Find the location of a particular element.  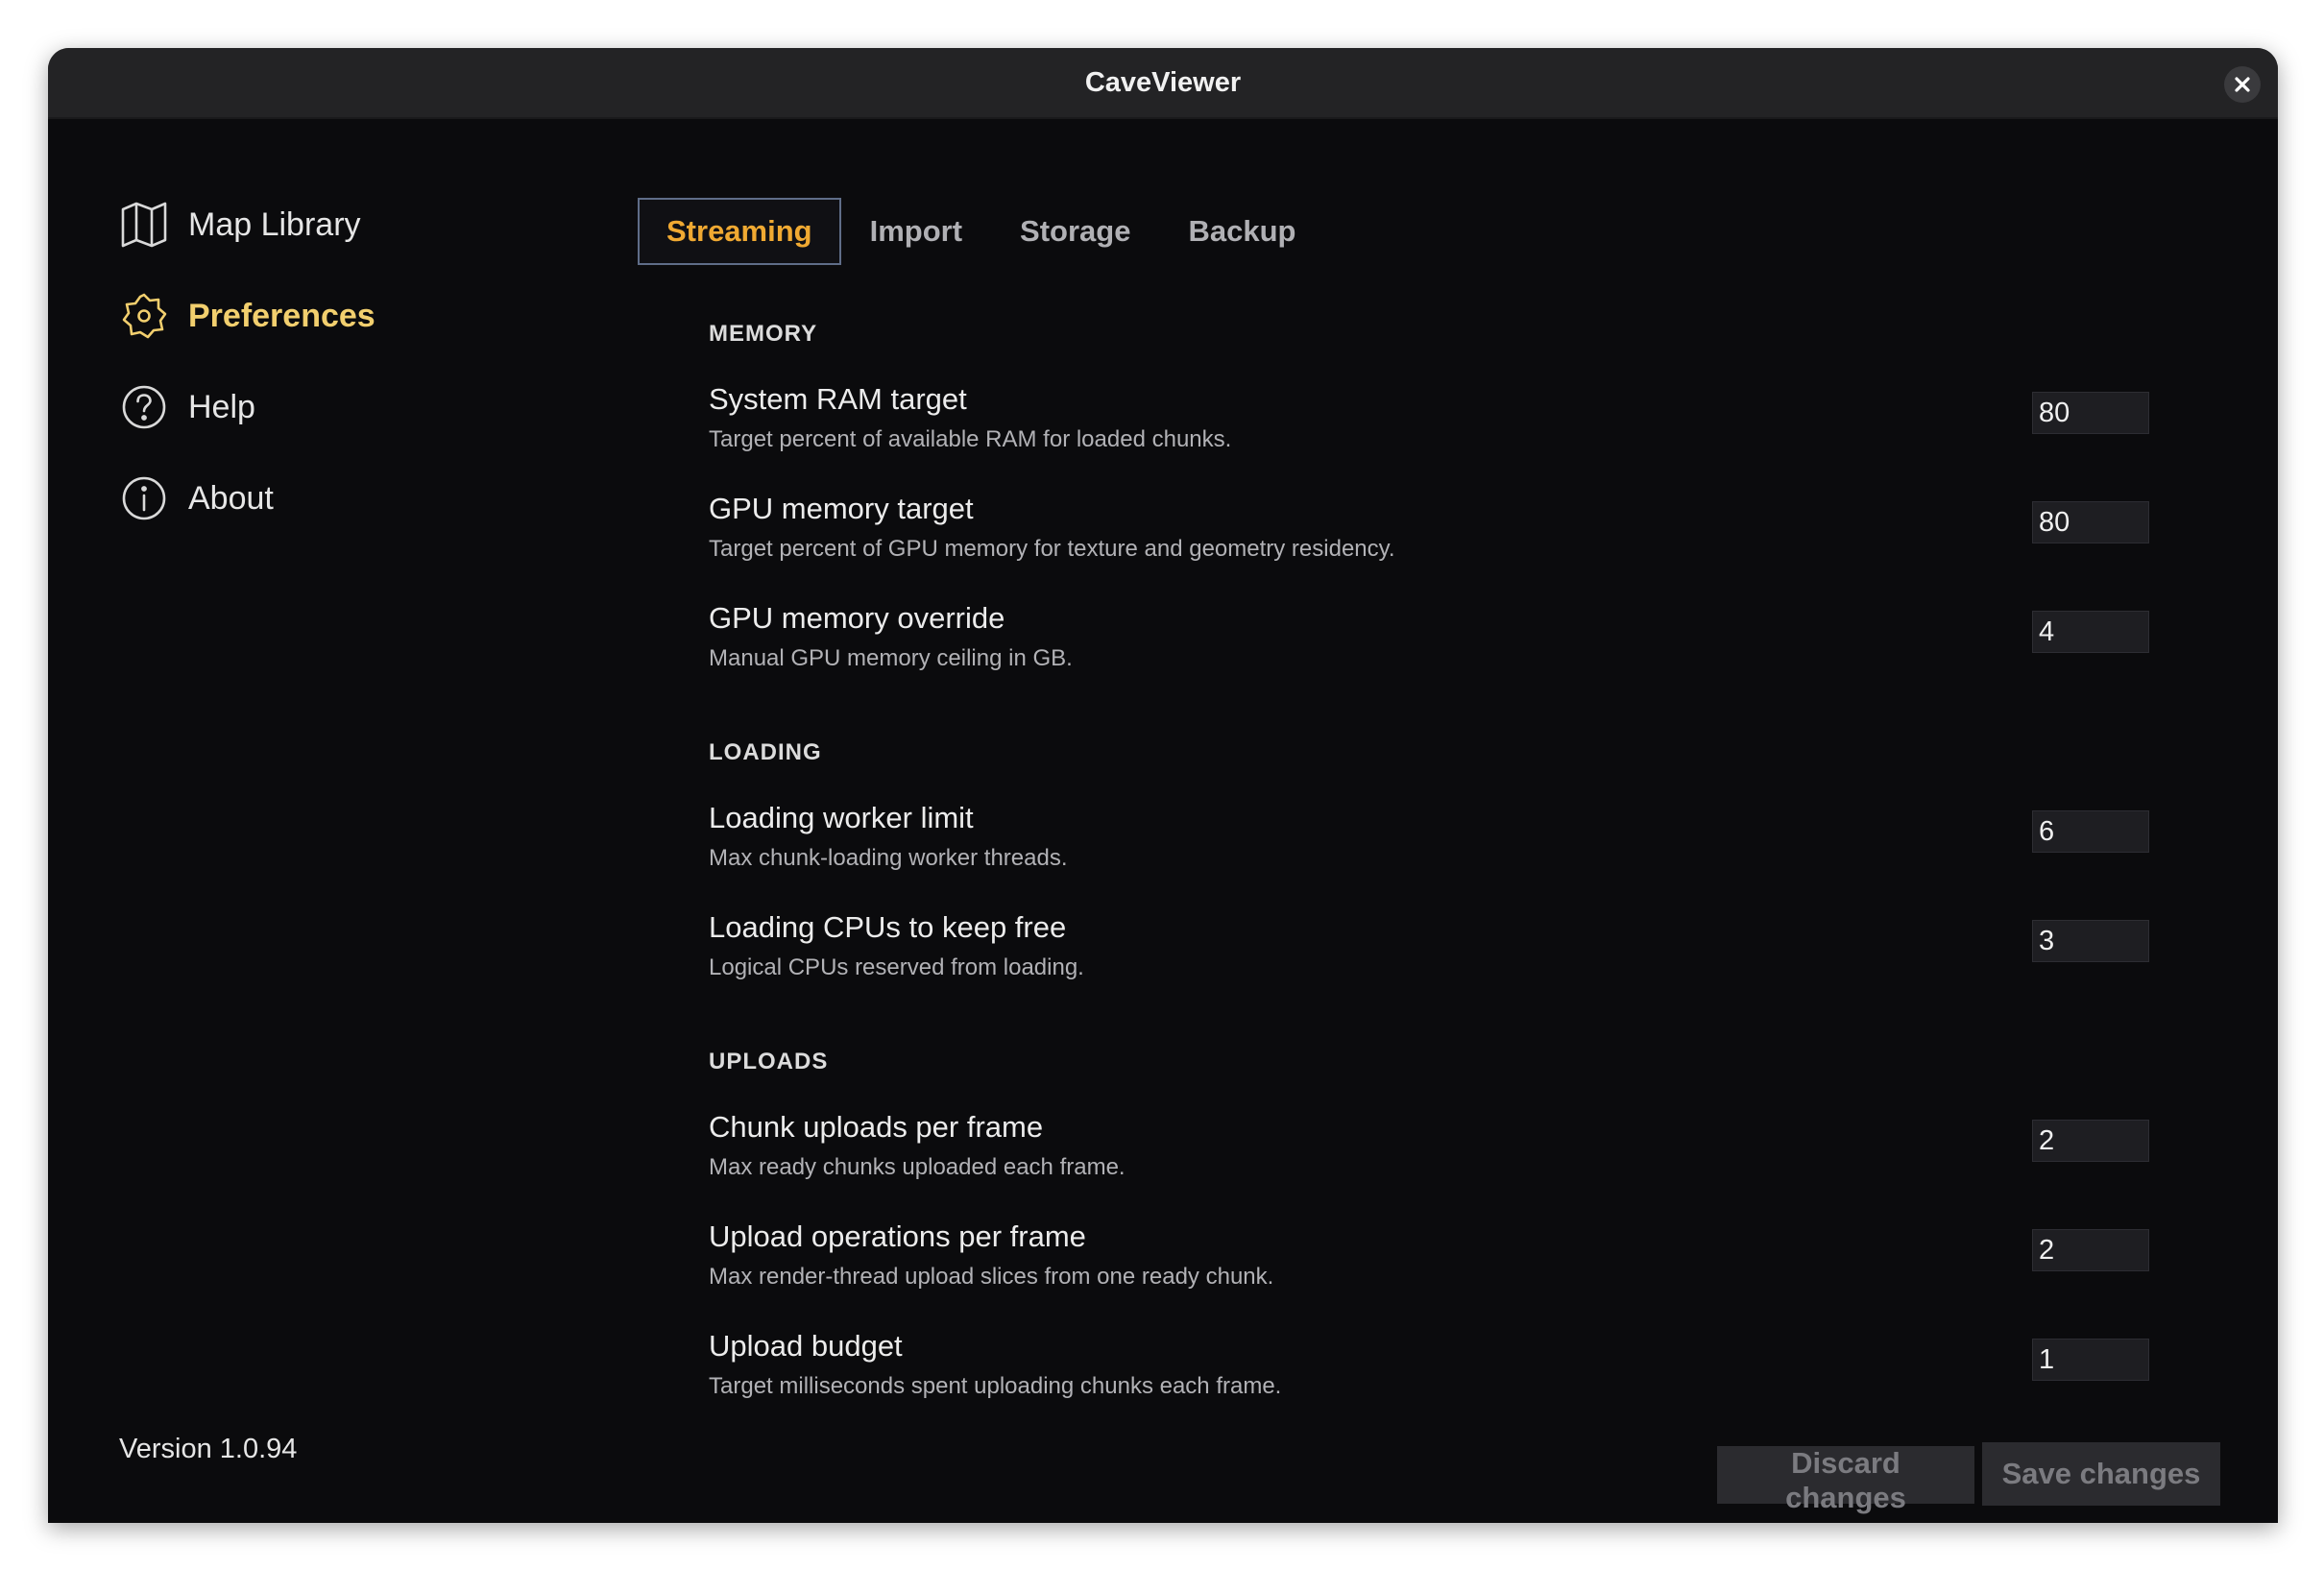

gpu-memory-override-input is located at coordinates (2090, 632).